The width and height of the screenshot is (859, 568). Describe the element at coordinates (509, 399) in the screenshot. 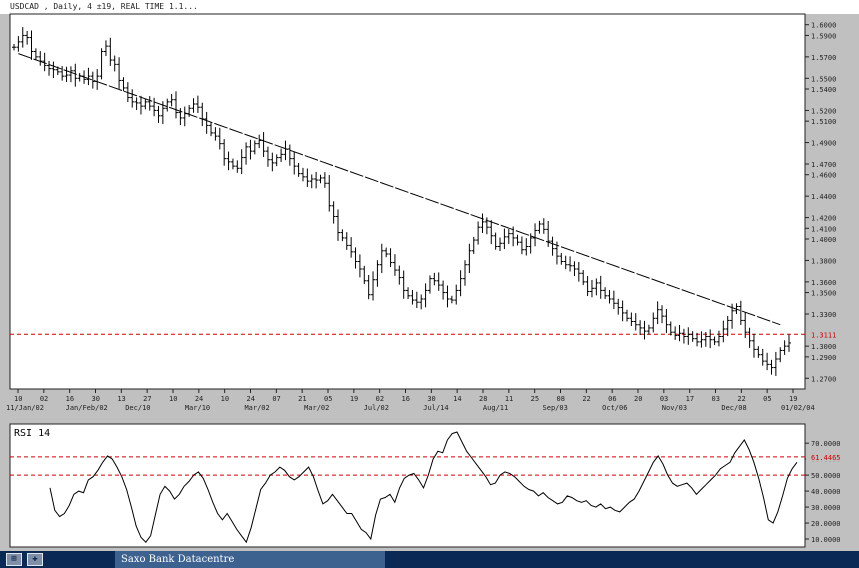

I see `date-tick-label: 11` at that location.